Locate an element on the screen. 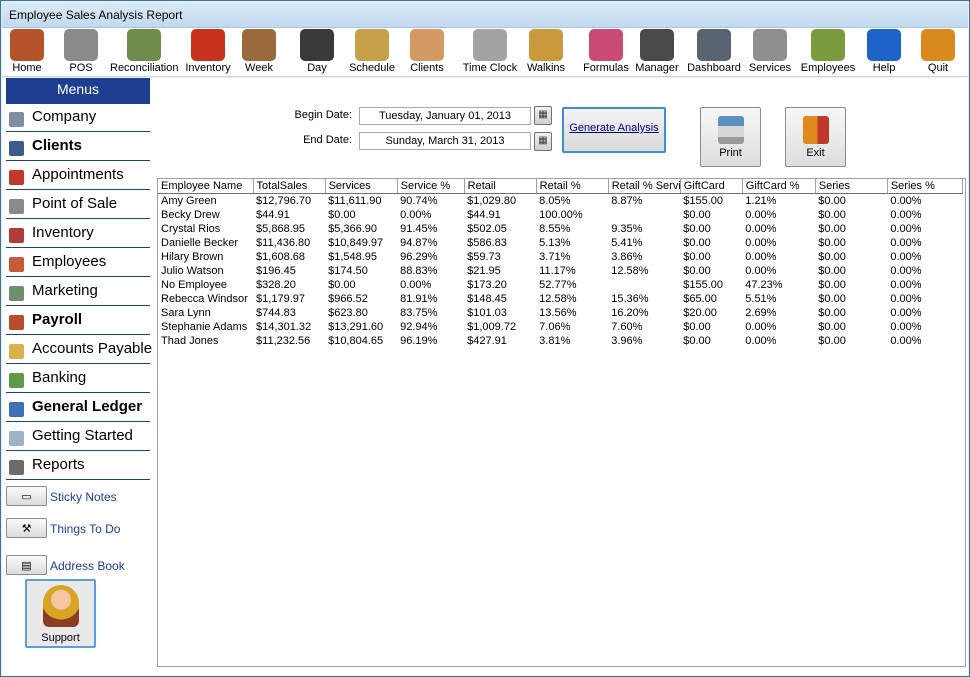  end-date-field: Sunday, March 31, 2013 is located at coordinates (445, 141).